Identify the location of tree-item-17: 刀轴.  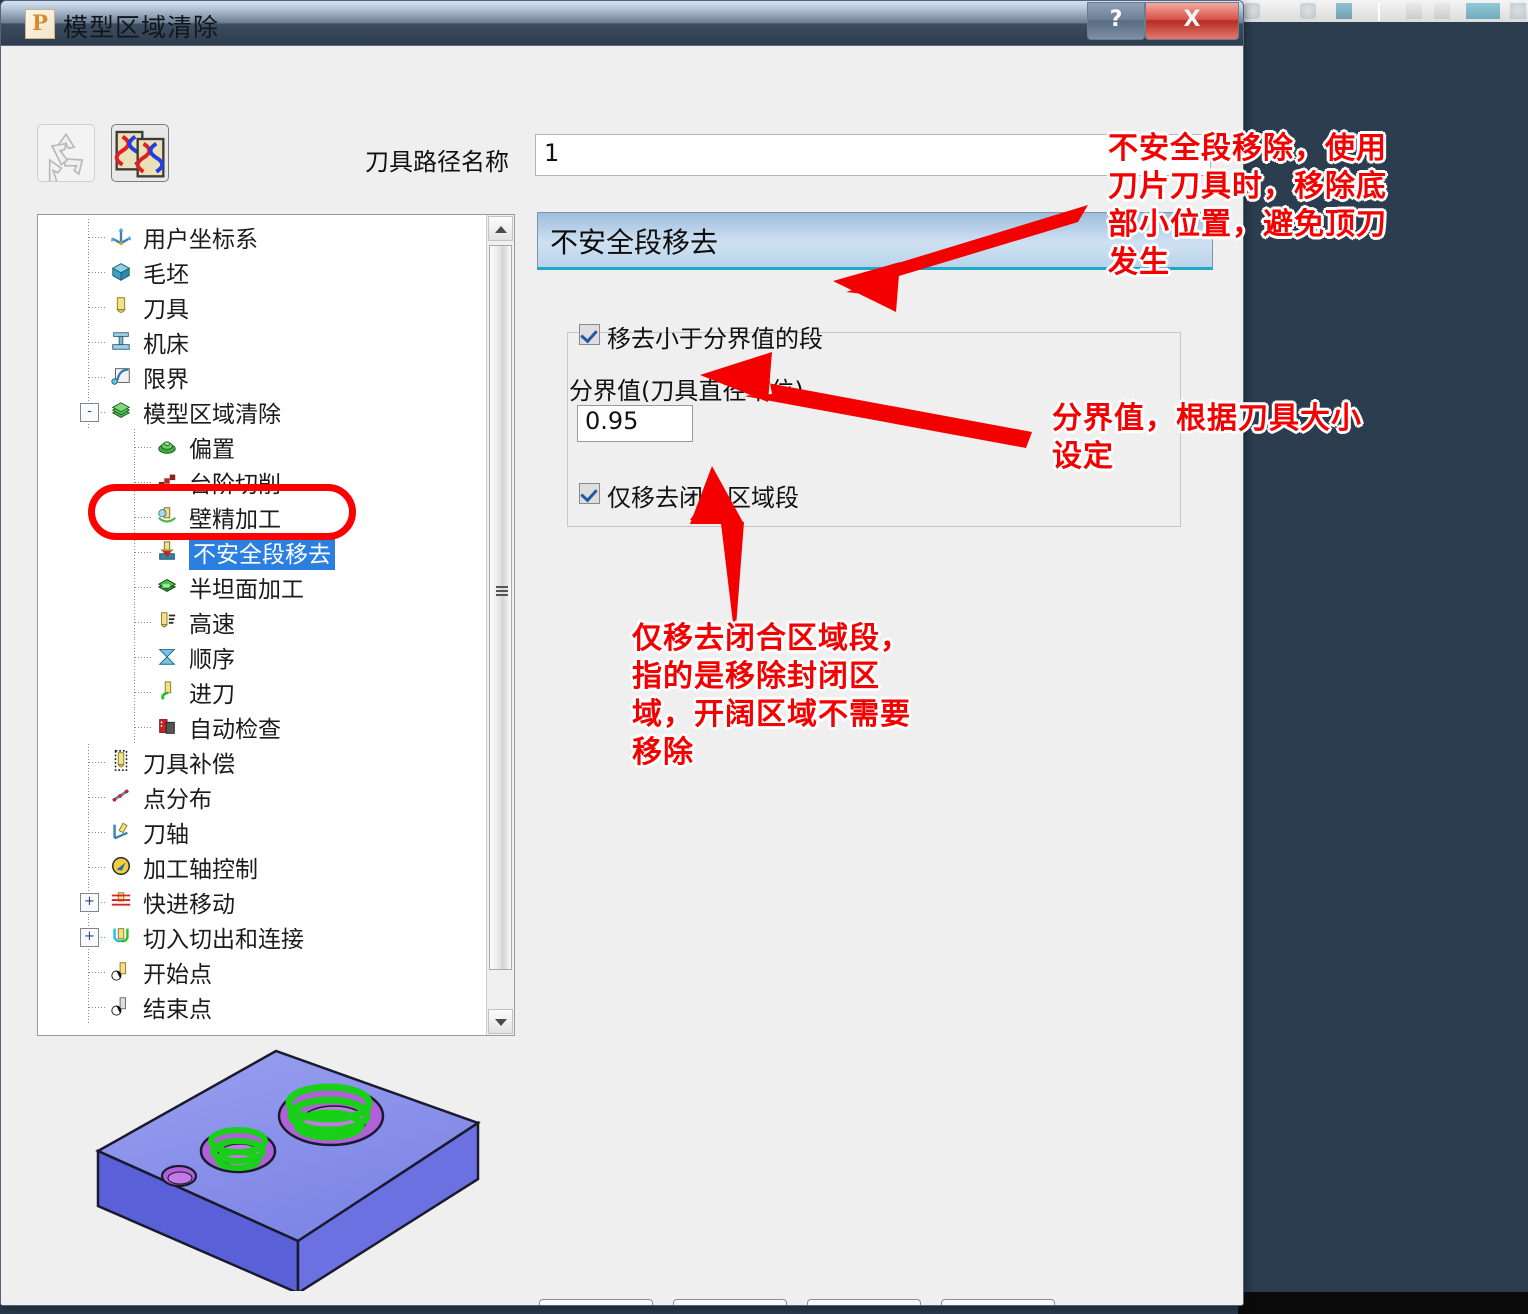
(264, 831).